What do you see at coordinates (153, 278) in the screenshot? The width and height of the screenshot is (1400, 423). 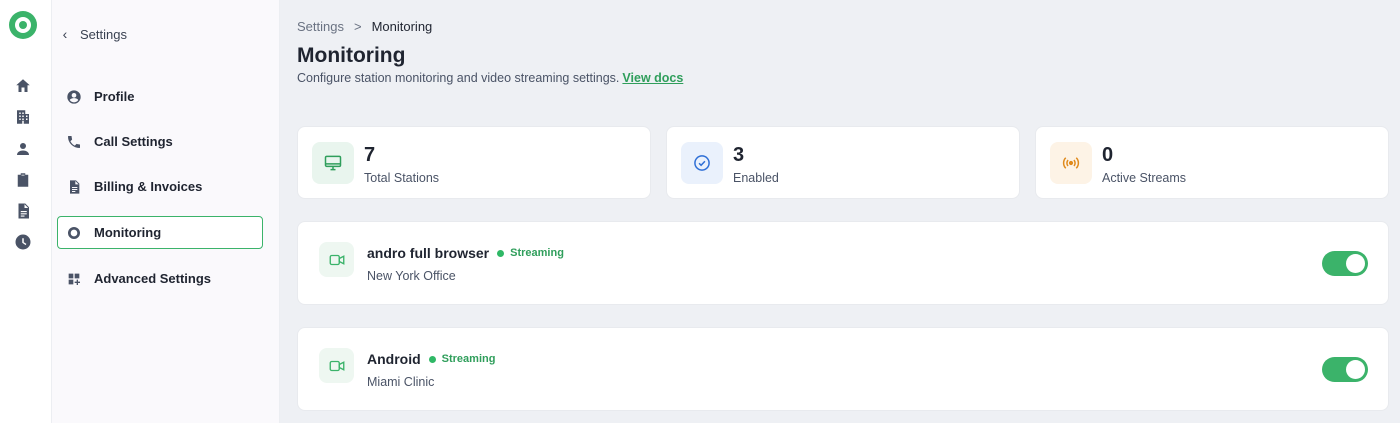 I see `sidebar-item-label: Advanced Settings` at bounding box center [153, 278].